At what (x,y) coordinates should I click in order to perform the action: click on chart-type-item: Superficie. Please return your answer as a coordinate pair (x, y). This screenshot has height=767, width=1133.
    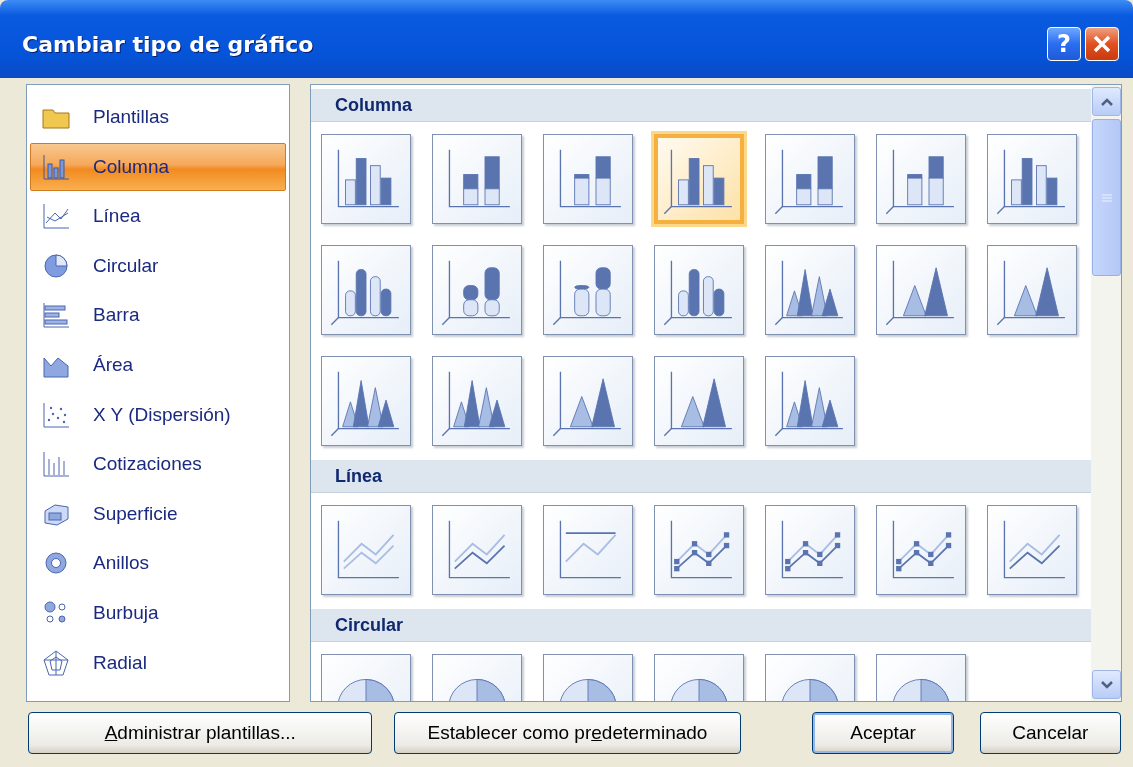
    Looking at the image, I should click on (158, 513).